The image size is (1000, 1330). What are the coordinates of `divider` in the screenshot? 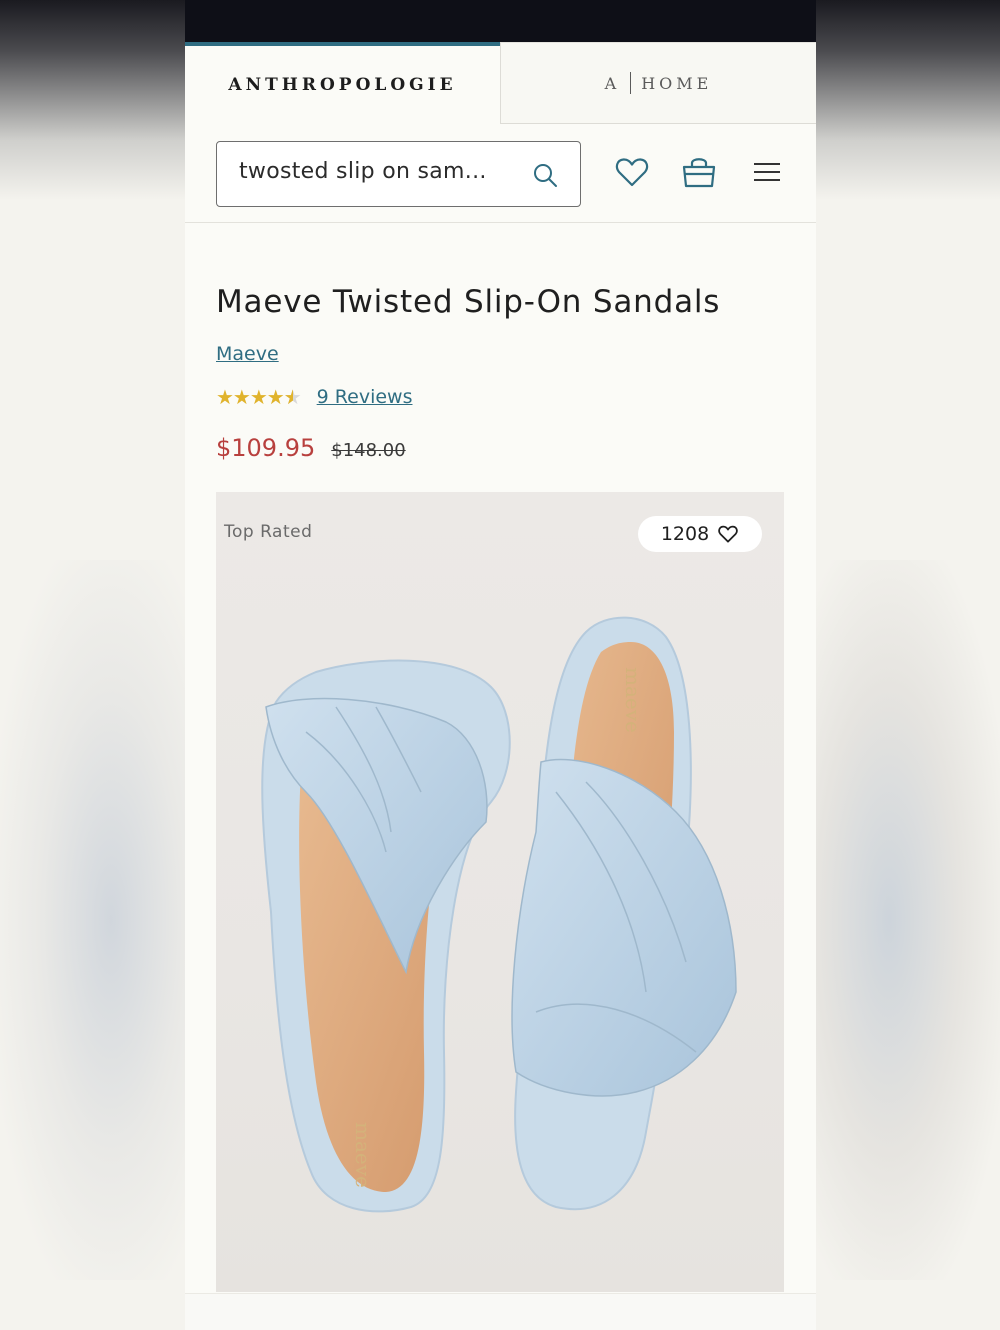 It's located at (631, 83).